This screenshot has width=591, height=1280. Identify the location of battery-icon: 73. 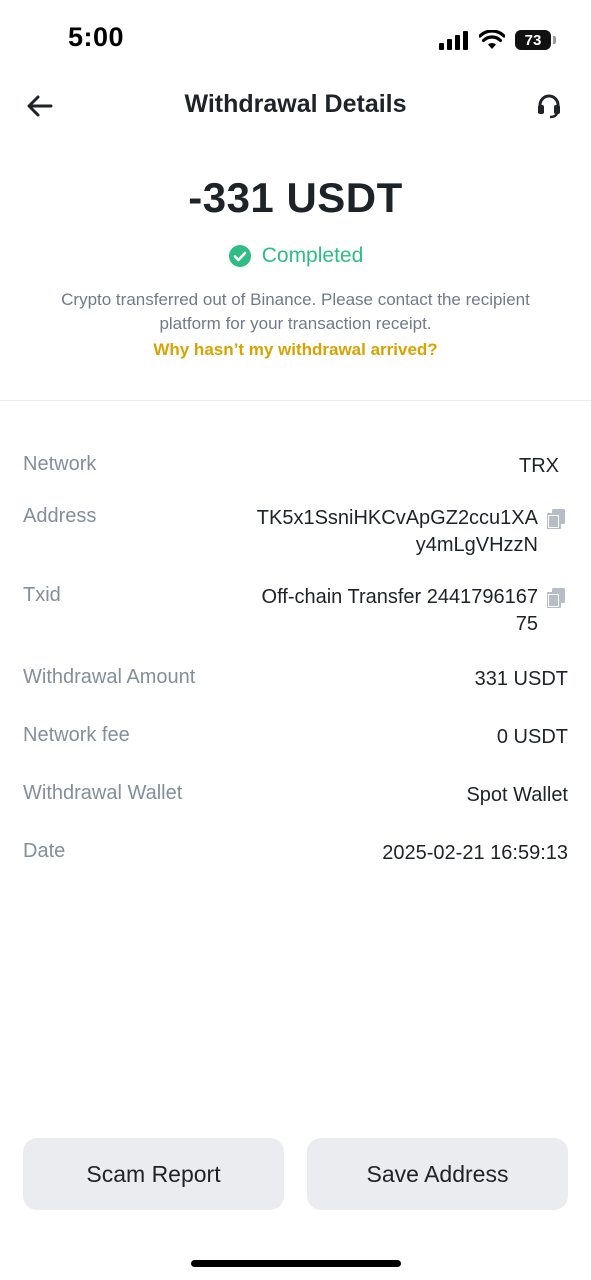
(535, 40).